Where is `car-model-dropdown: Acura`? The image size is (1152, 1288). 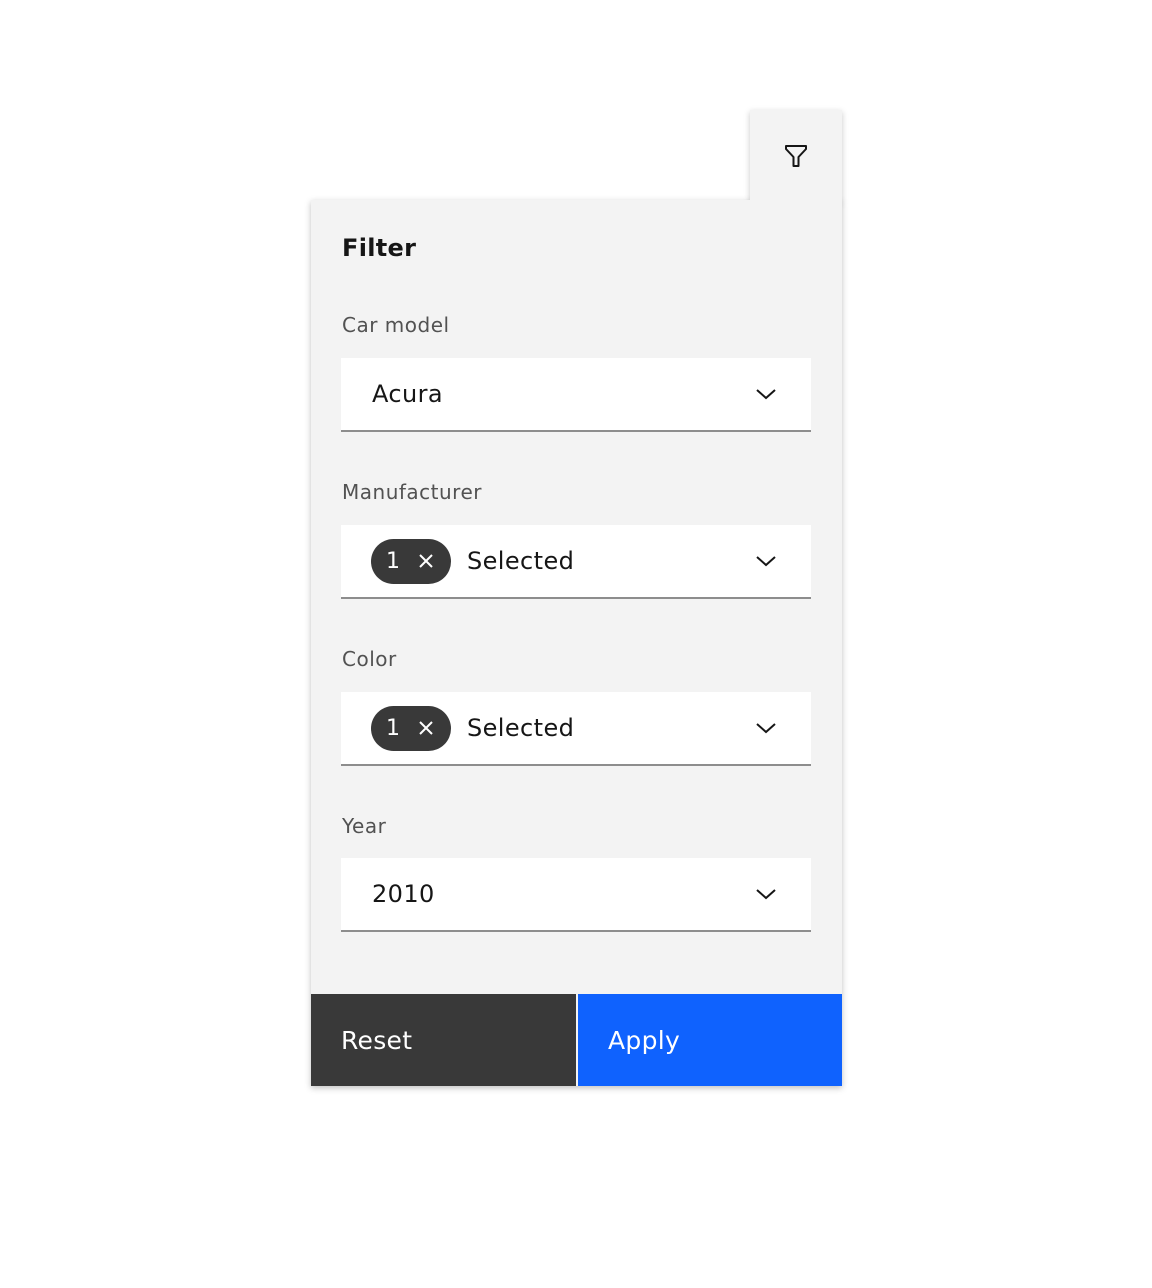
car-model-dropdown: Acura is located at coordinates (576, 395).